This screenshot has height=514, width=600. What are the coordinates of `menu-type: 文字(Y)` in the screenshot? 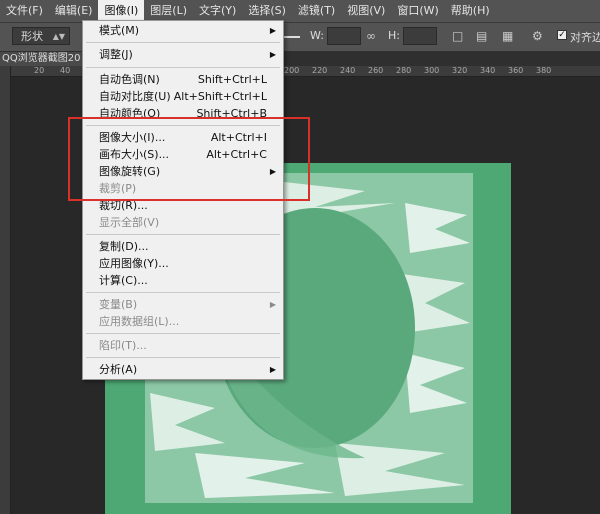 It's located at (217, 11).